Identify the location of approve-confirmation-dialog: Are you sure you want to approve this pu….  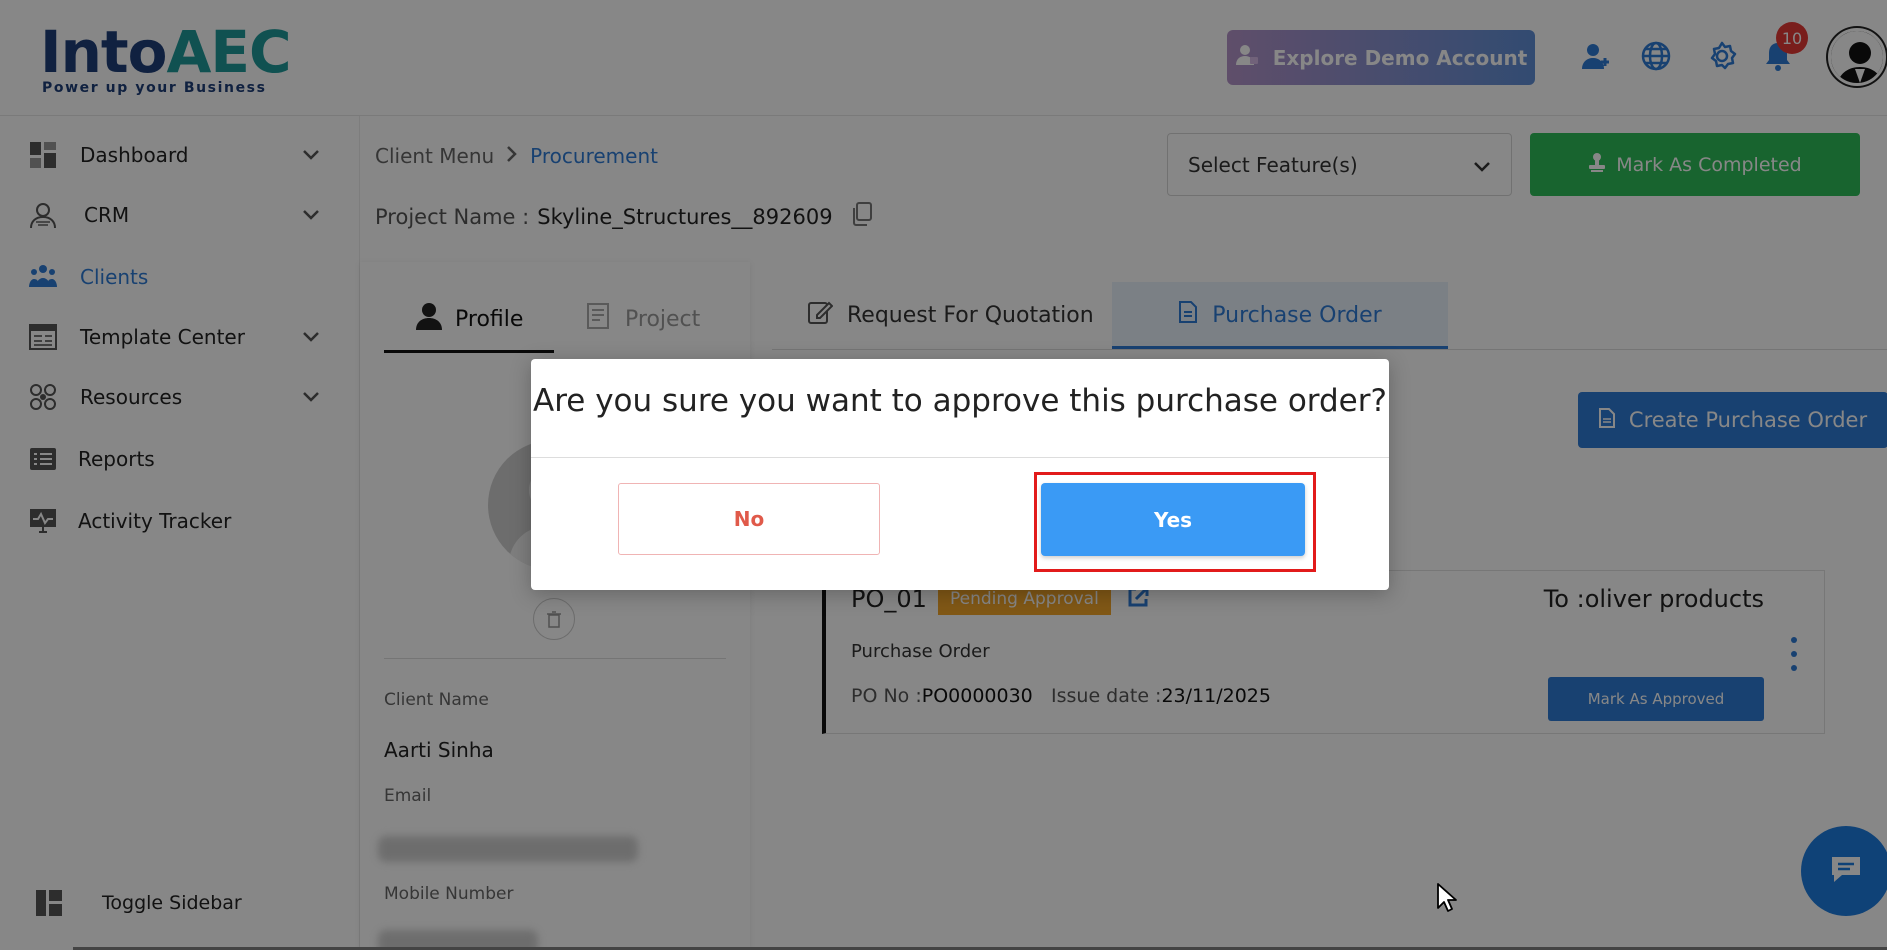
(960, 474).